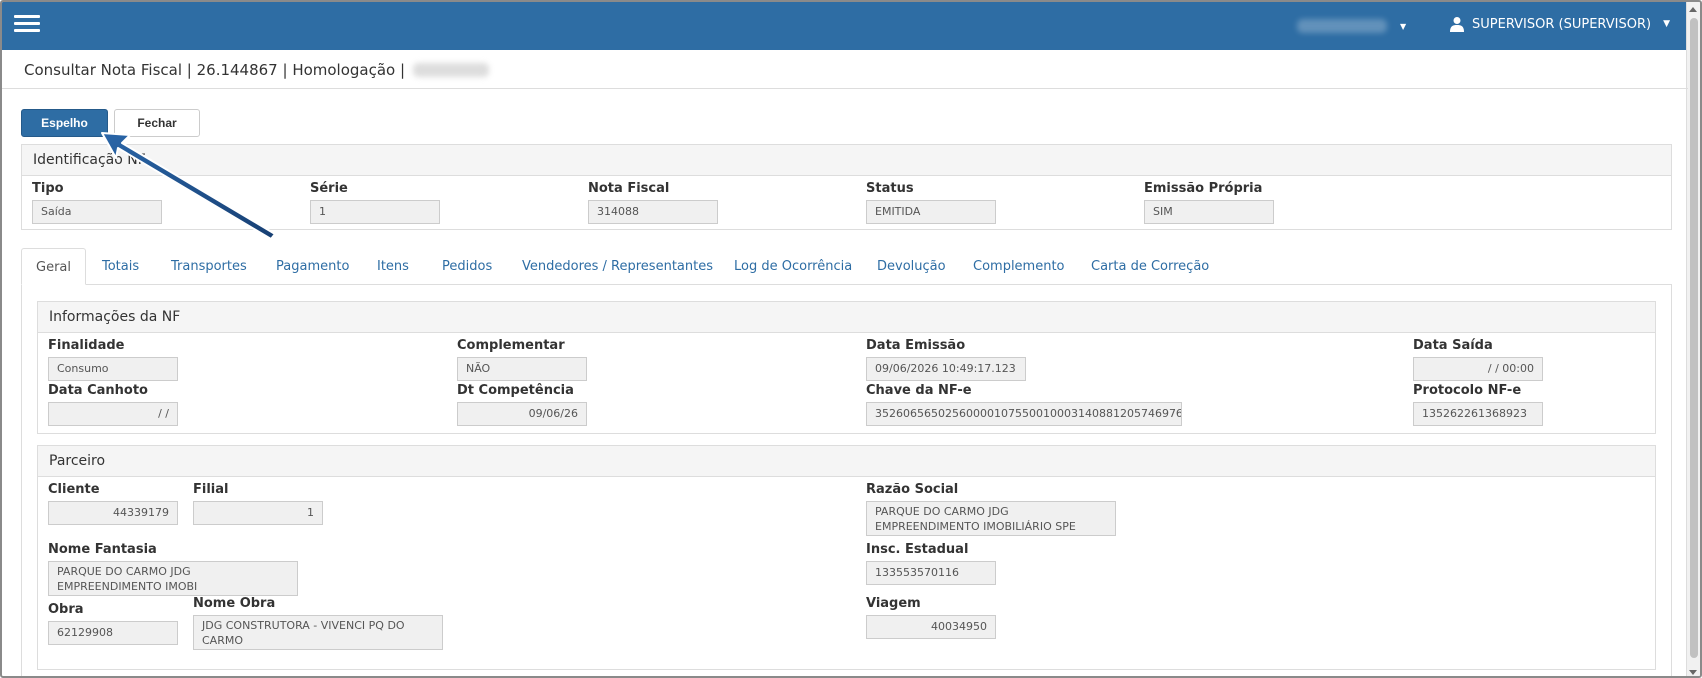 The width and height of the screenshot is (1702, 678). I want to click on tab-totais: Totais, so click(120, 266).